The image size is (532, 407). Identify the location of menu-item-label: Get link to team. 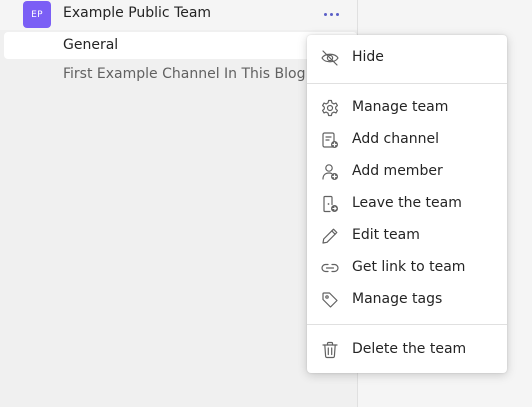
(409, 267).